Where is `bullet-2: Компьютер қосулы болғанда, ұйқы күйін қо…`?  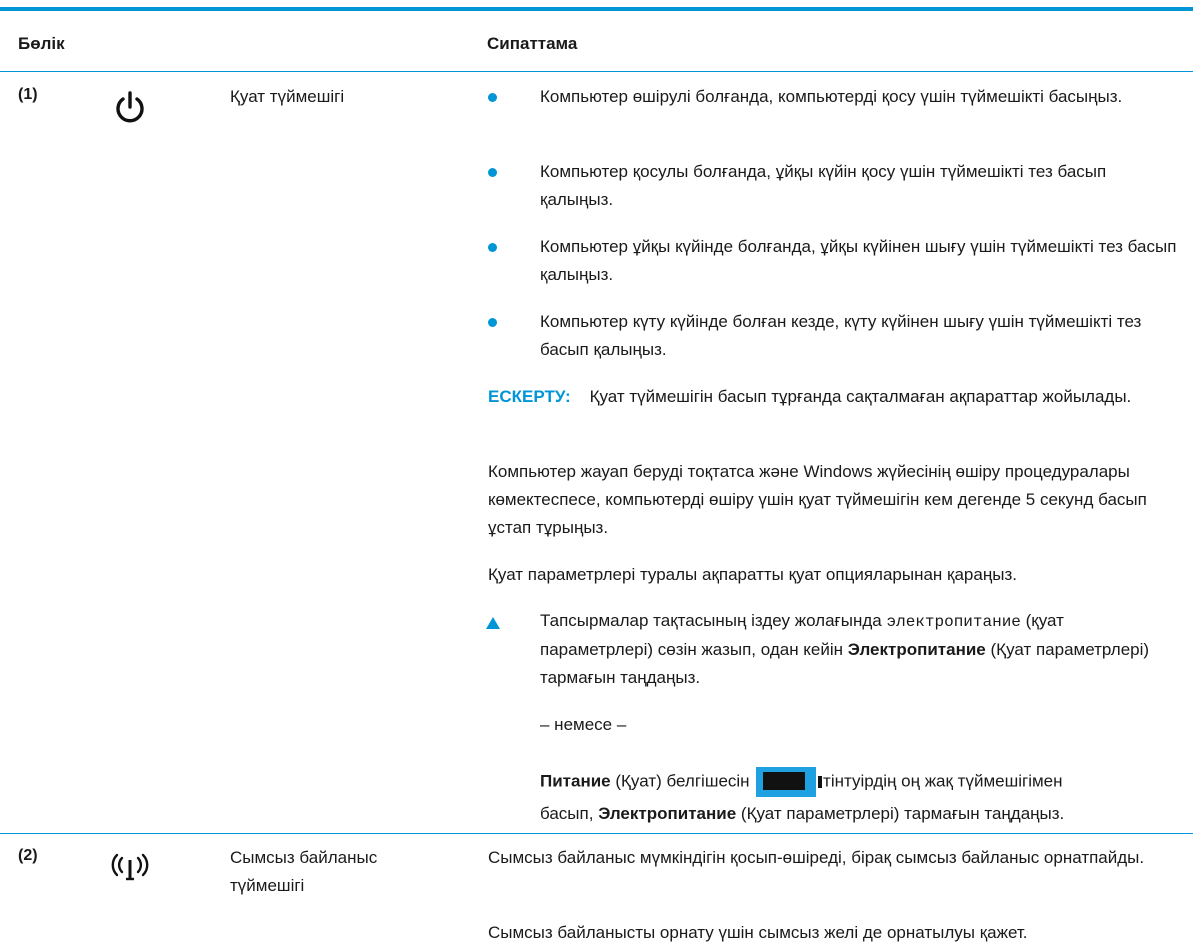
bullet-2: Компьютер қосулы болғанда, ұйқы күйін қо… is located at coordinates (823, 185).